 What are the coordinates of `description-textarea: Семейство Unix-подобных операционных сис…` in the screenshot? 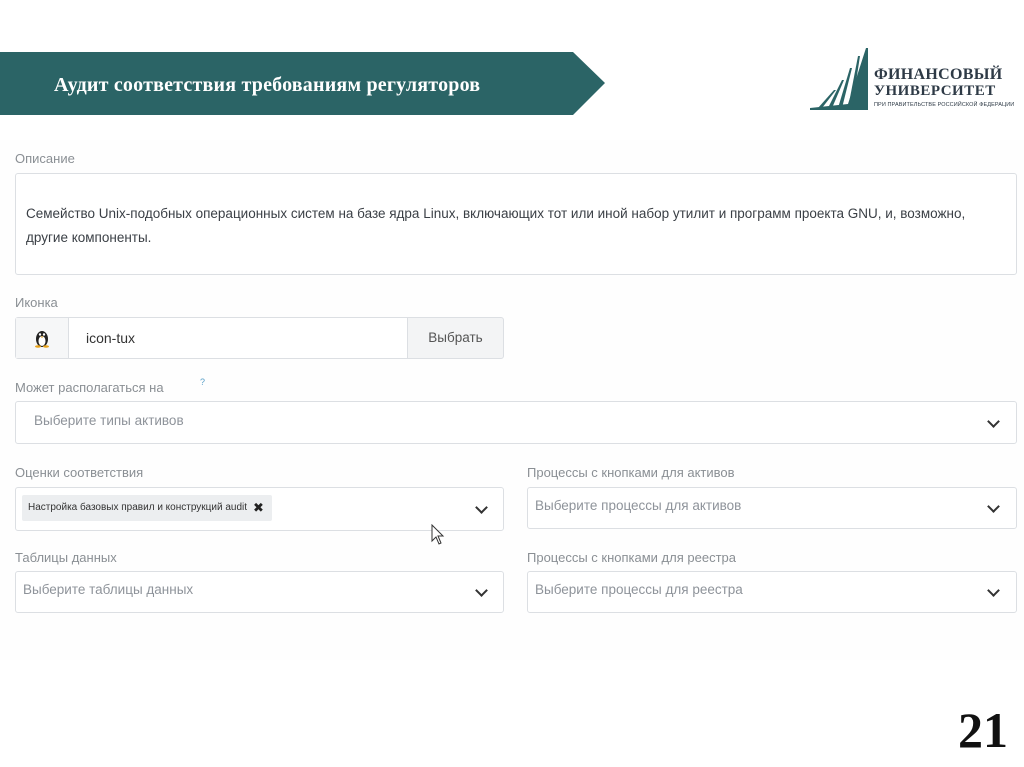 It's located at (516, 224).